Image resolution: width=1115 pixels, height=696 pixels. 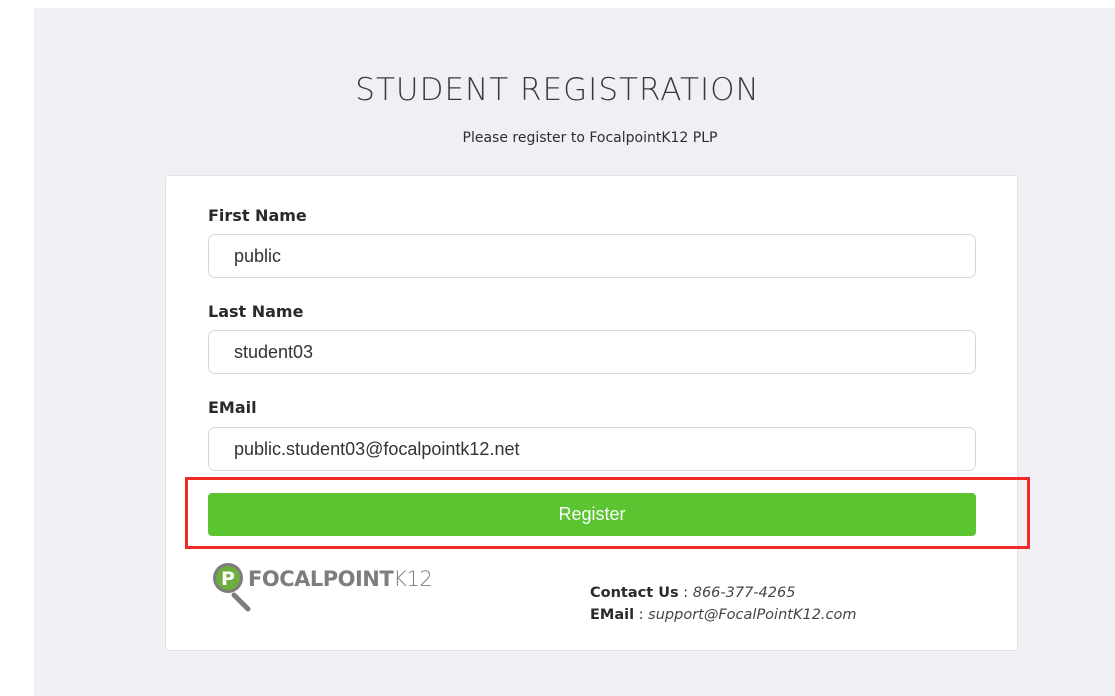 What do you see at coordinates (257, 215) in the screenshot?
I see `first-name-label: First Name` at bounding box center [257, 215].